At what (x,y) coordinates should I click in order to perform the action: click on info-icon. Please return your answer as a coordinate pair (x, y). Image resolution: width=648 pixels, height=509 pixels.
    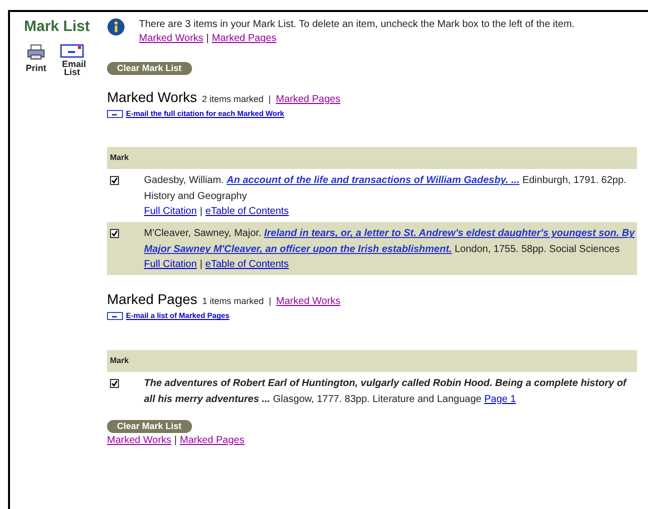
    Looking at the image, I should click on (116, 27).